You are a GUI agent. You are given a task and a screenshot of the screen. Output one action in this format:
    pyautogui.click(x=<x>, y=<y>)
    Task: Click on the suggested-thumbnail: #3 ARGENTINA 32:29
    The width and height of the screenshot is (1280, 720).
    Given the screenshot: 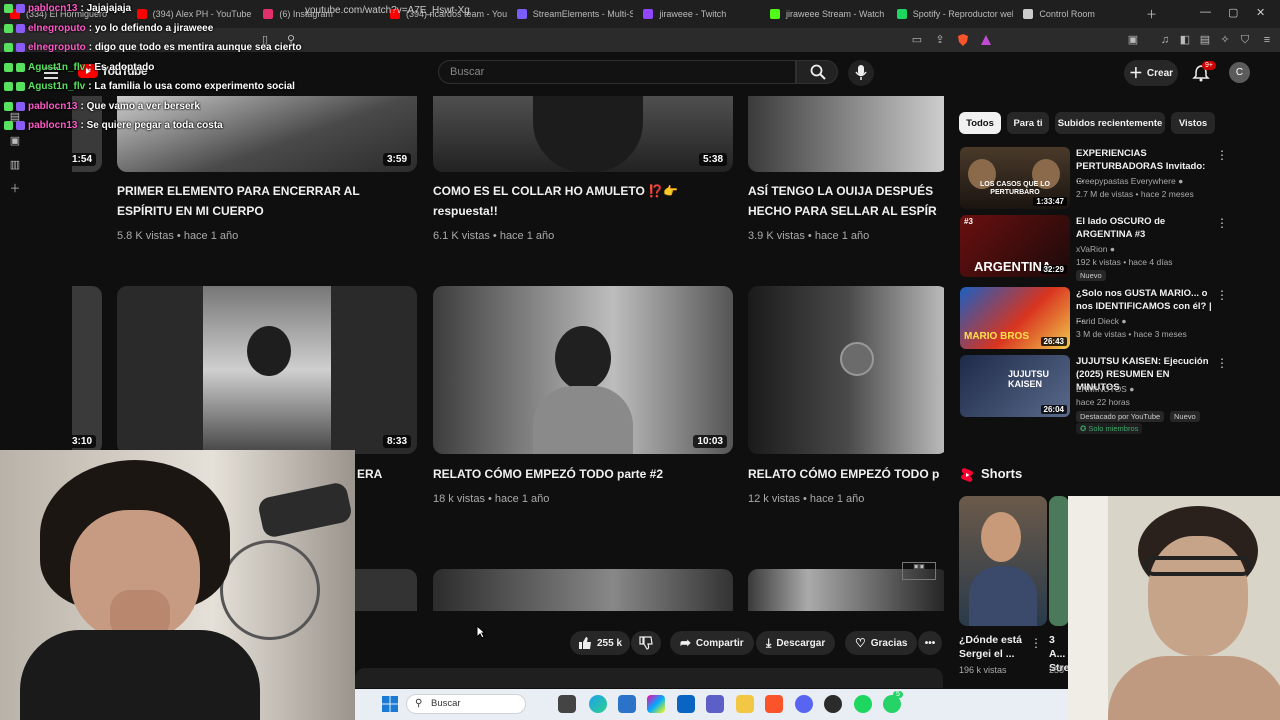 What is the action you would take?
    pyautogui.click(x=1015, y=246)
    